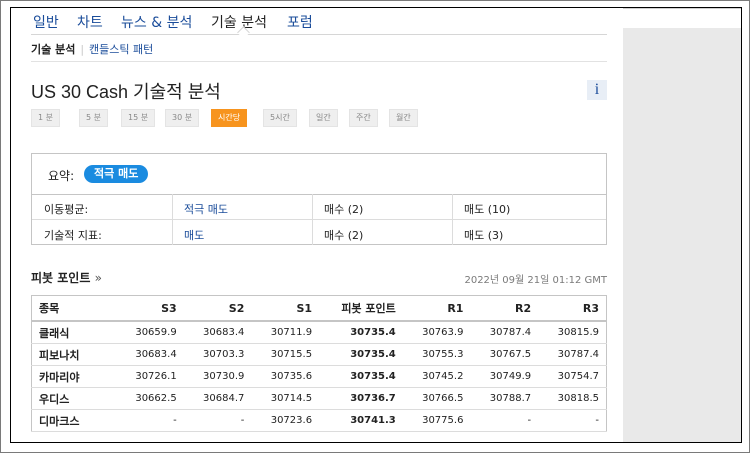  What do you see at coordinates (436, 376) in the screenshot?
I see `cell-r1: 30745.2` at bounding box center [436, 376].